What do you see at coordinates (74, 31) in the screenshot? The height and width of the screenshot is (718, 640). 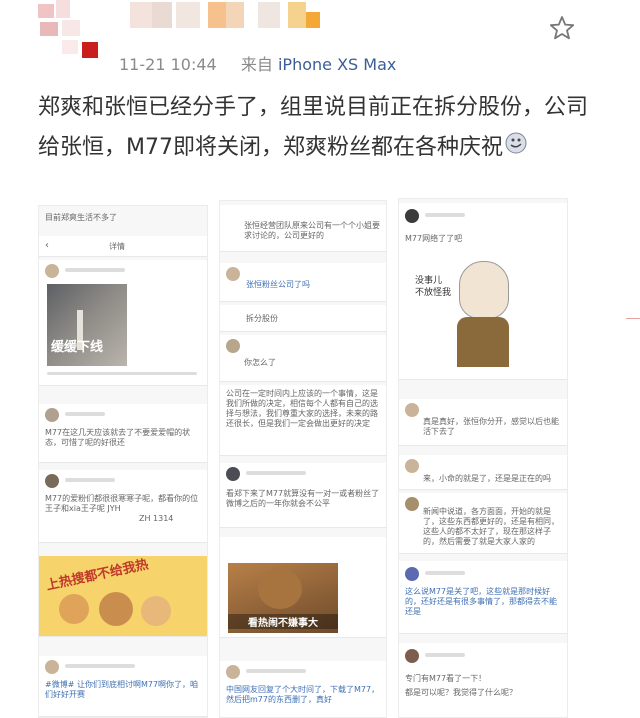 I see `avatar` at bounding box center [74, 31].